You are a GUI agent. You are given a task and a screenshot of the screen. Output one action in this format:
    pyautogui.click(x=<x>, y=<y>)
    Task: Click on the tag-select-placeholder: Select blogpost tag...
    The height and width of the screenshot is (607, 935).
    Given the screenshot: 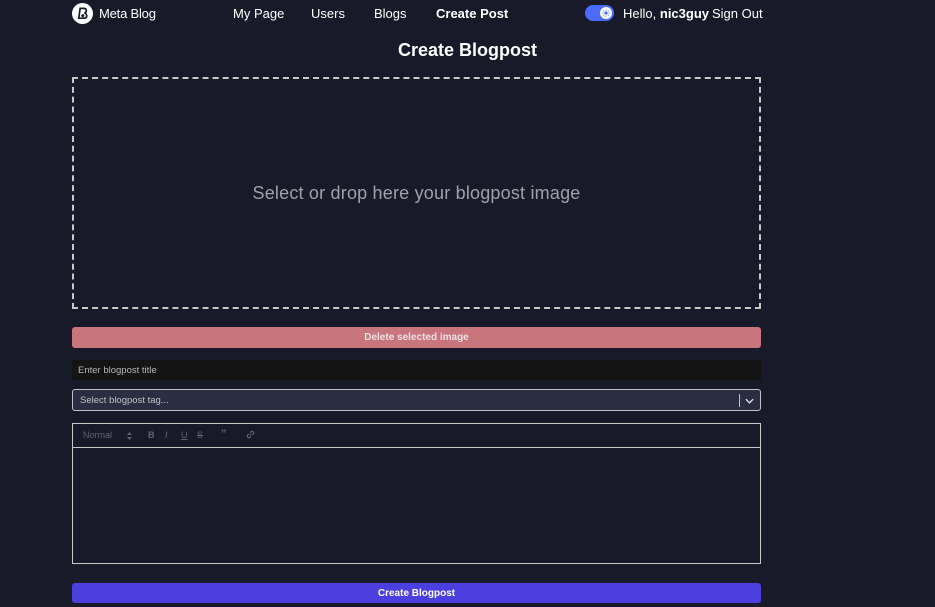 What is the action you would take?
    pyautogui.click(x=124, y=400)
    